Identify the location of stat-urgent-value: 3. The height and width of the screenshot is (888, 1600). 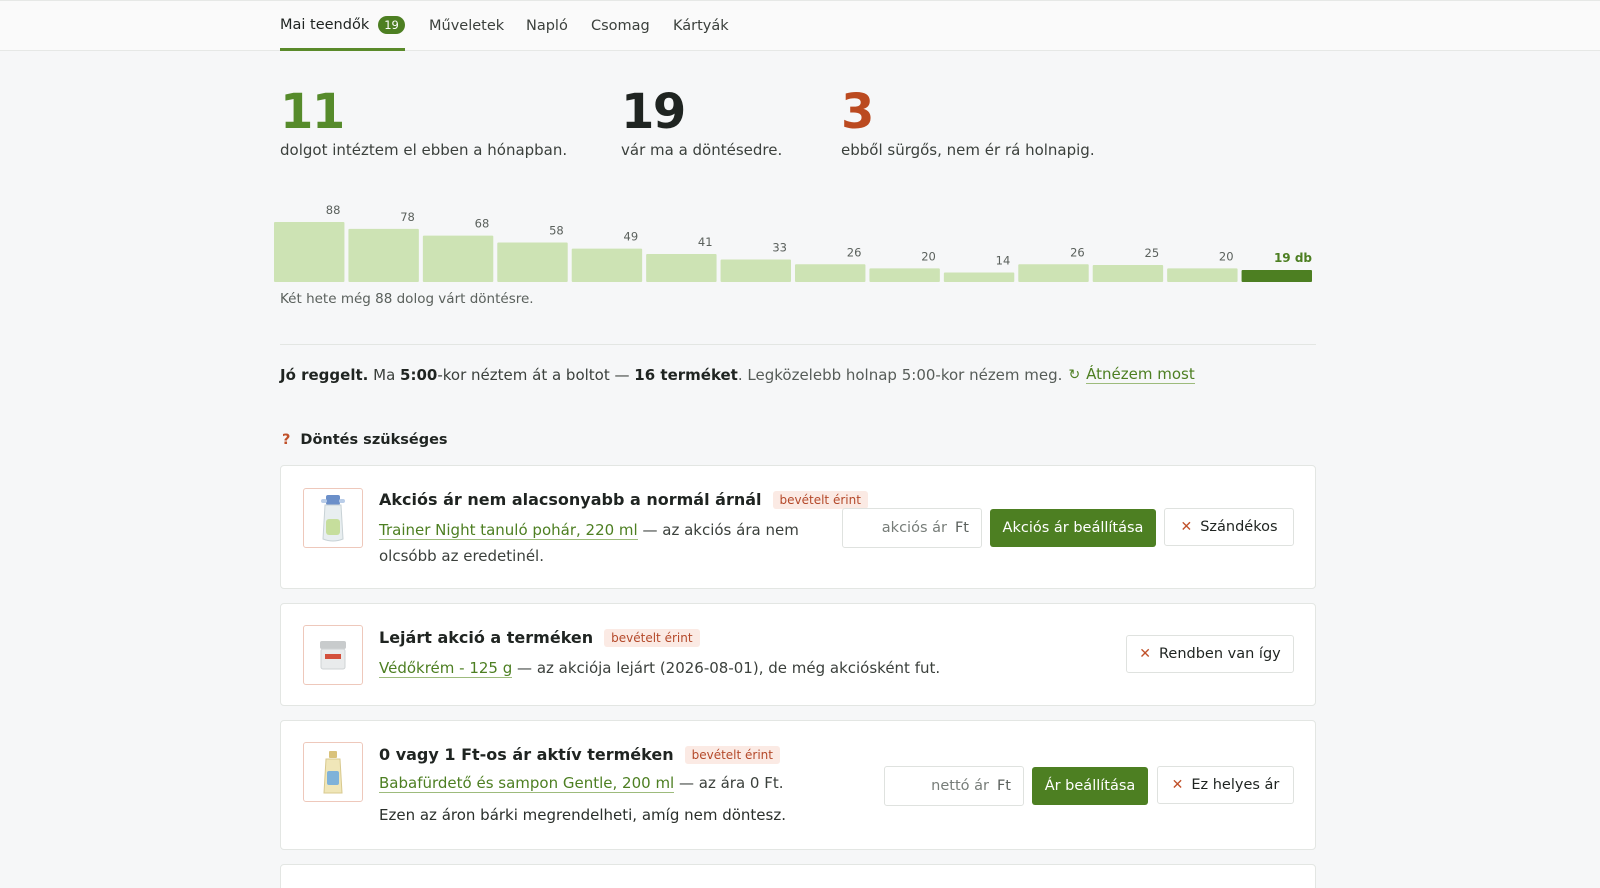
(857, 112).